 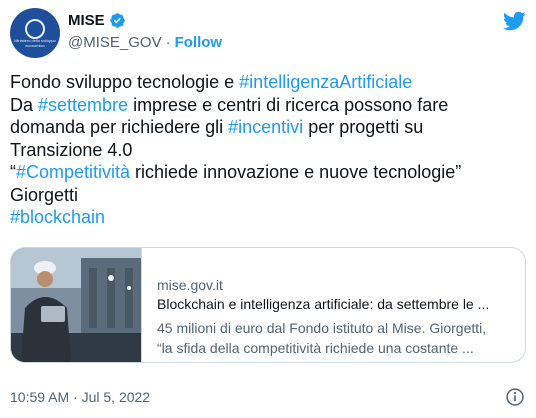 What do you see at coordinates (24, 104) in the screenshot?
I see `tweet-text-segment: Da` at bounding box center [24, 104].